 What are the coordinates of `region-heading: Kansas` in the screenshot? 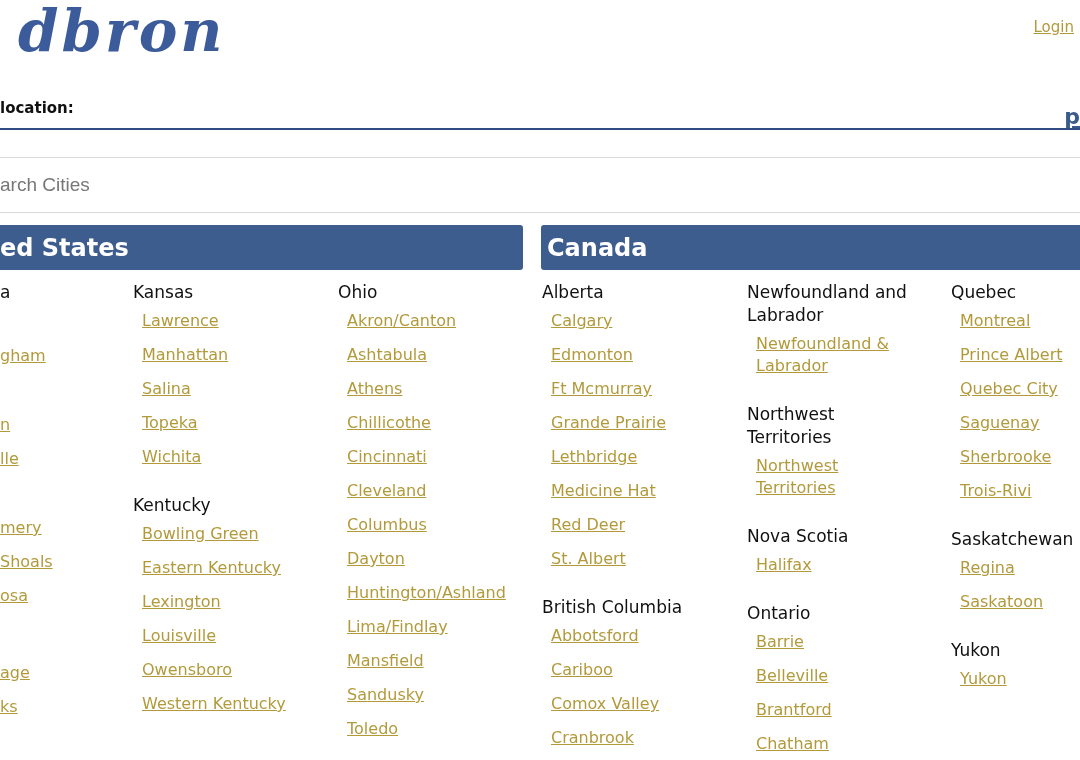 It's located at (164, 292).